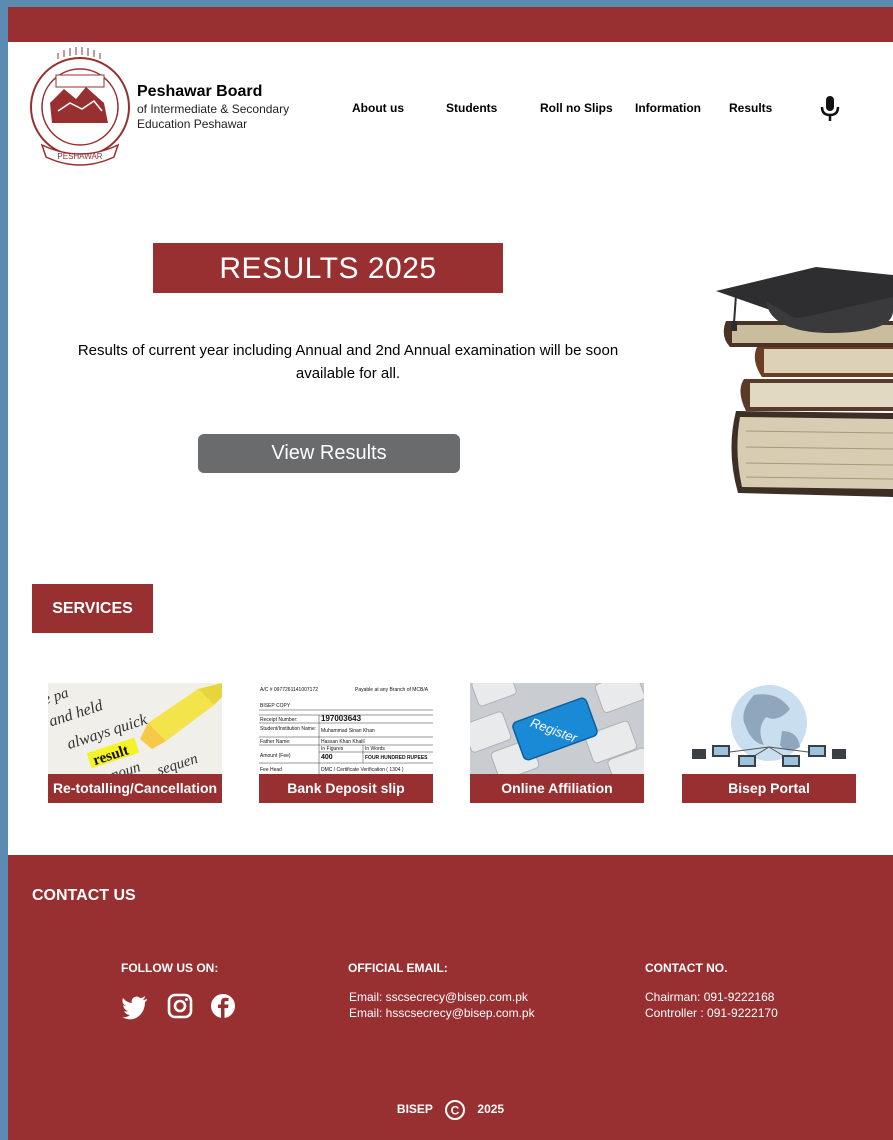 The width and height of the screenshot is (893, 1140). I want to click on slip-student-label: Student/Institution Name:, so click(288, 729).